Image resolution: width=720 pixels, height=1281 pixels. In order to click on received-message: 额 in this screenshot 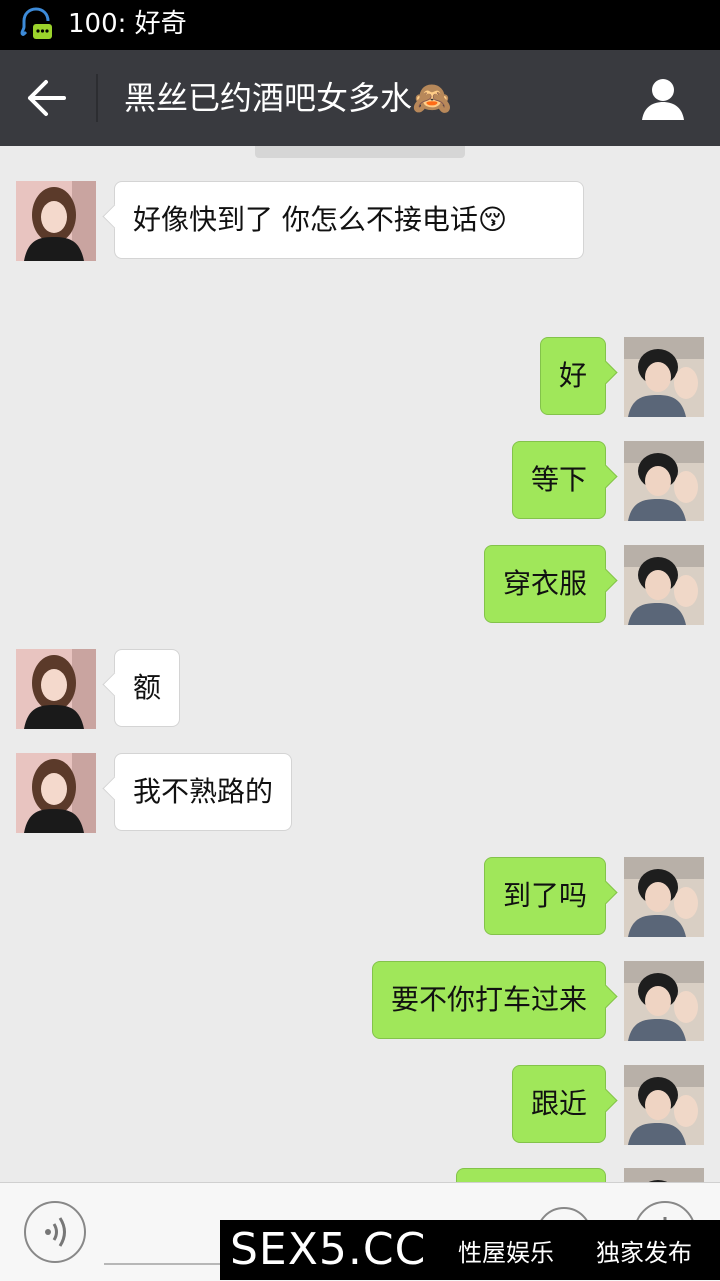, I will do `click(147, 688)`.